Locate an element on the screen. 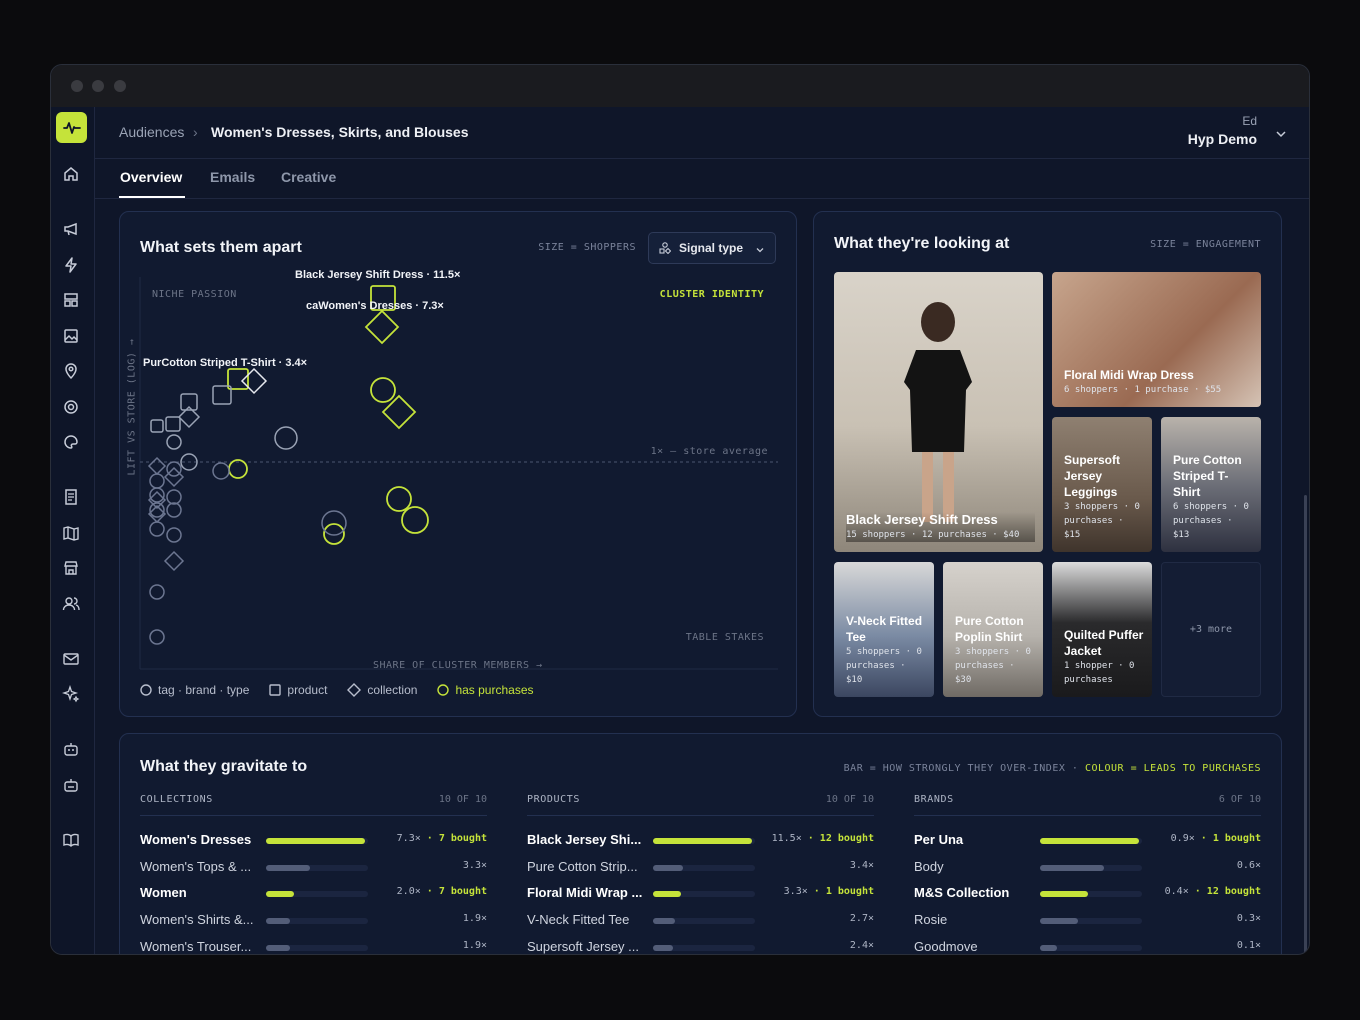  row-value: 0.9× · 1 bought is located at coordinates (1216, 838).